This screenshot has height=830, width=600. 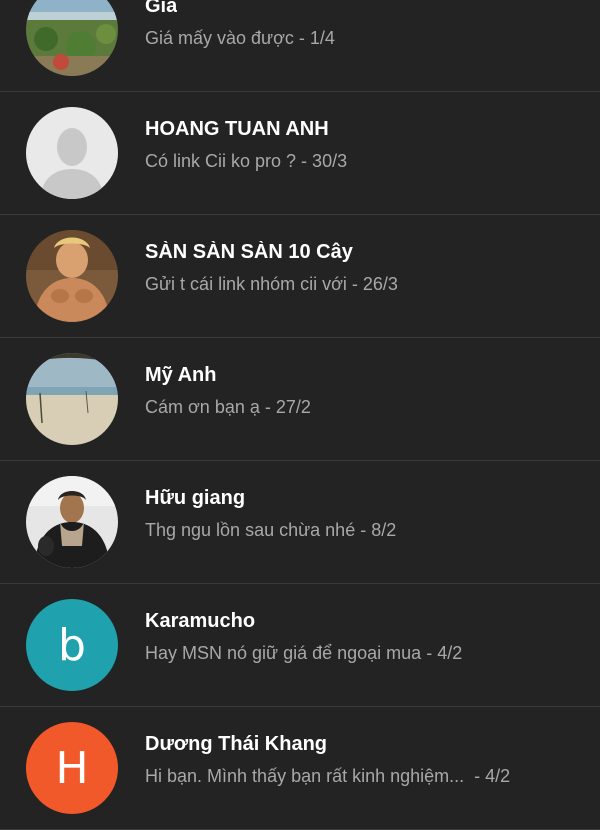 I want to click on last-message-preview: Có link Cii ko pro ? - 30/3, so click(x=246, y=161).